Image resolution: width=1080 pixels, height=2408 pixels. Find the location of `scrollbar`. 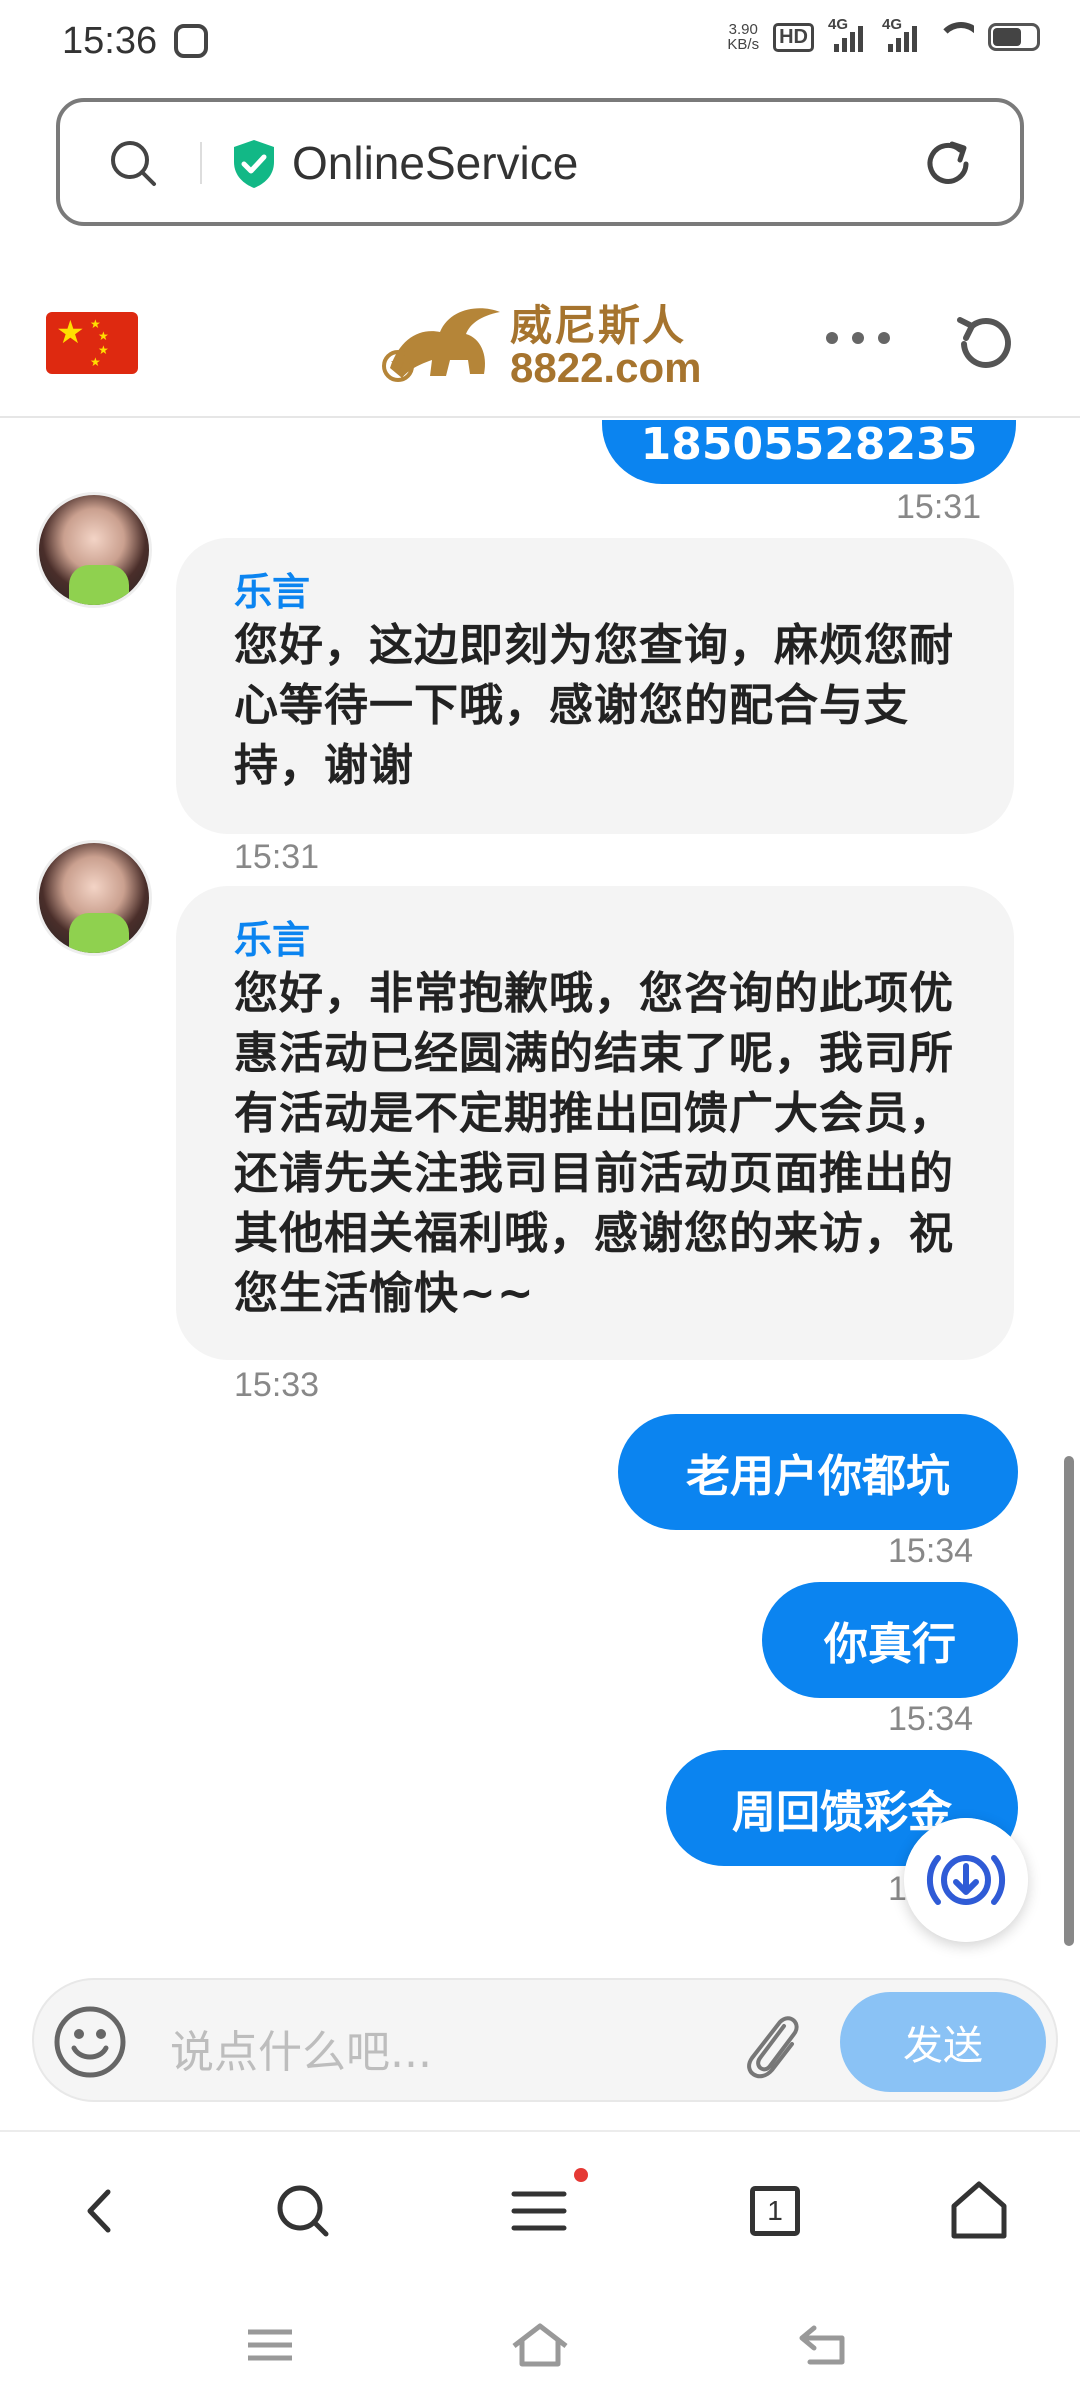

scrollbar is located at coordinates (1069, 1701).